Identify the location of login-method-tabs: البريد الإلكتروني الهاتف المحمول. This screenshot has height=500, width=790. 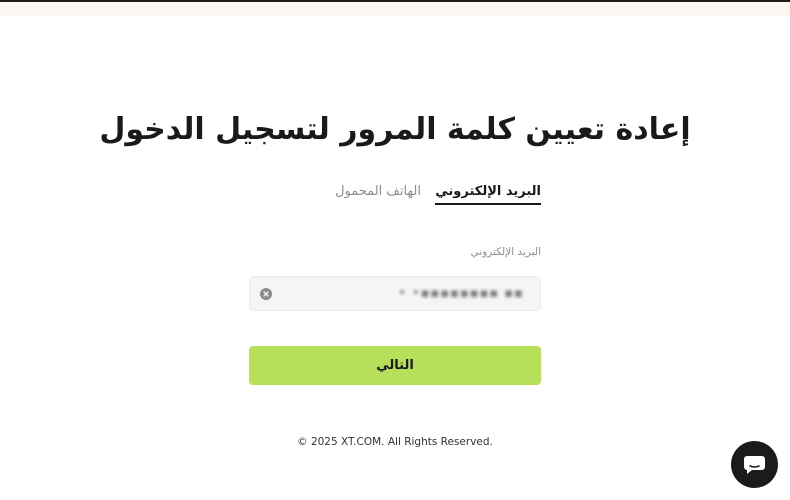
(395, 197).